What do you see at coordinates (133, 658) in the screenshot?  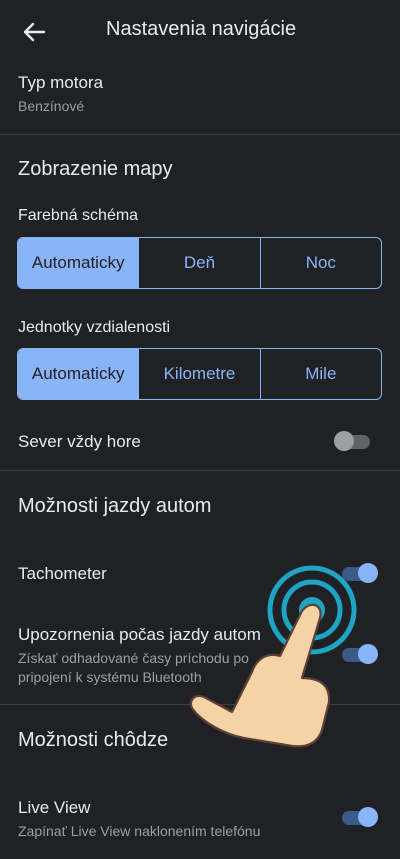 I see `driving-notifications-desc-line1: Získať odhadované časy príchodu po` at bounding box center [133, 658].